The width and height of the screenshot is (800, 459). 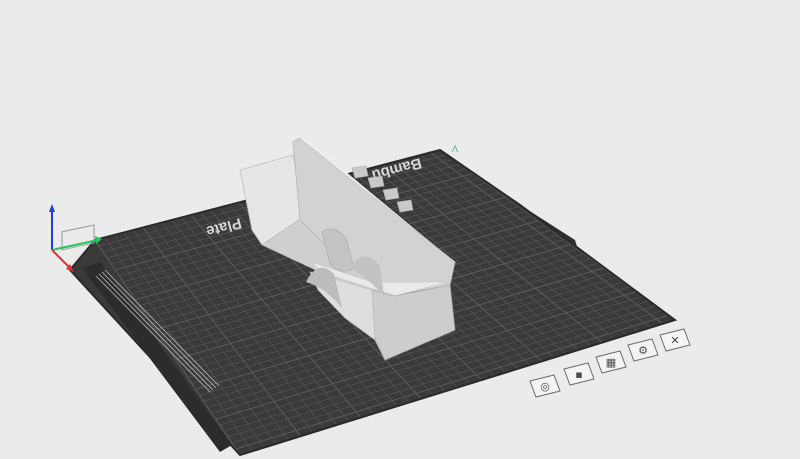 I want to click on settings-icon: ⚙, so click(x=643, y=350).